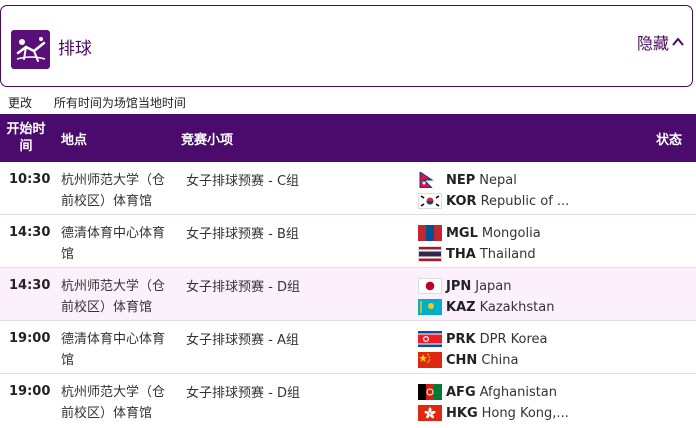 This screenshot has width=696, height=428. I want to click on japan-flag-icon, so click(430, 286).